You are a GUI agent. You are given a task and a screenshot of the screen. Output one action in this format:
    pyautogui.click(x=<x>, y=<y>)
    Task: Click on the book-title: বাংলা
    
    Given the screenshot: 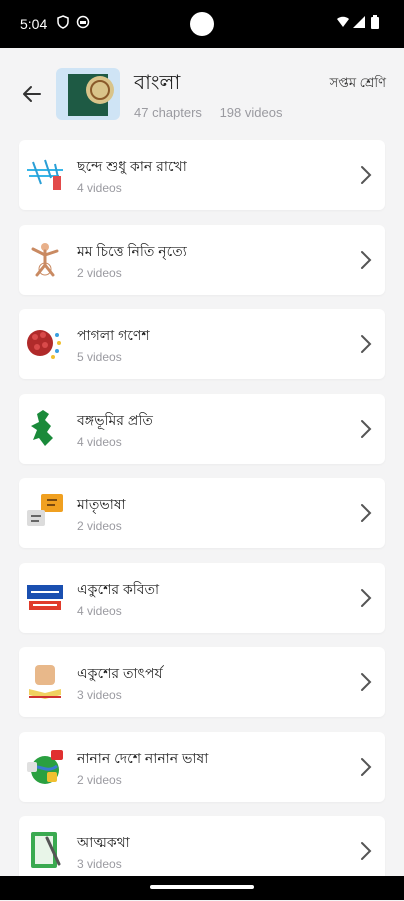 What is the action you would take?
    pyautogui.click(x=157, y=83)
    